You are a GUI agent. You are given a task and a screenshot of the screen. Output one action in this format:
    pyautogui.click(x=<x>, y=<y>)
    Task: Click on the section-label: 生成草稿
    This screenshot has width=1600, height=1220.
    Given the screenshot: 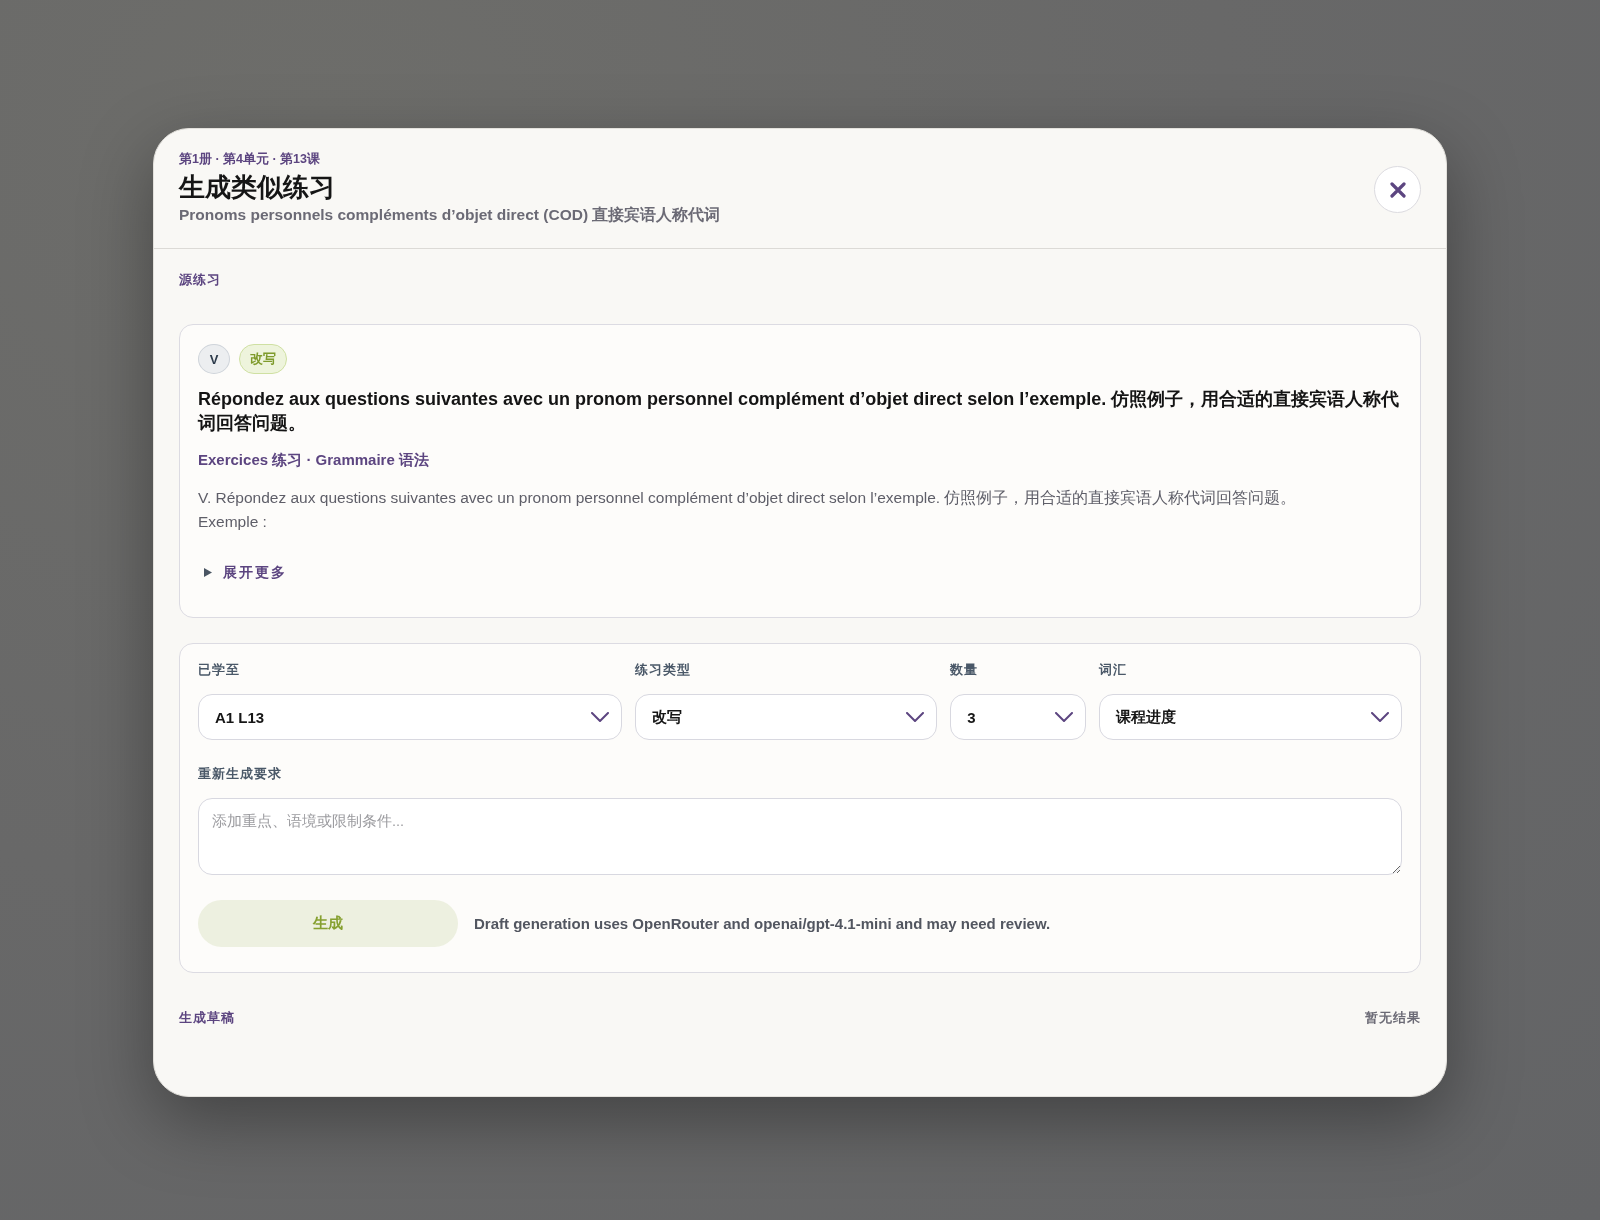 What is the action you would take?
    pyautogui.click(x=207, y=1018)
    